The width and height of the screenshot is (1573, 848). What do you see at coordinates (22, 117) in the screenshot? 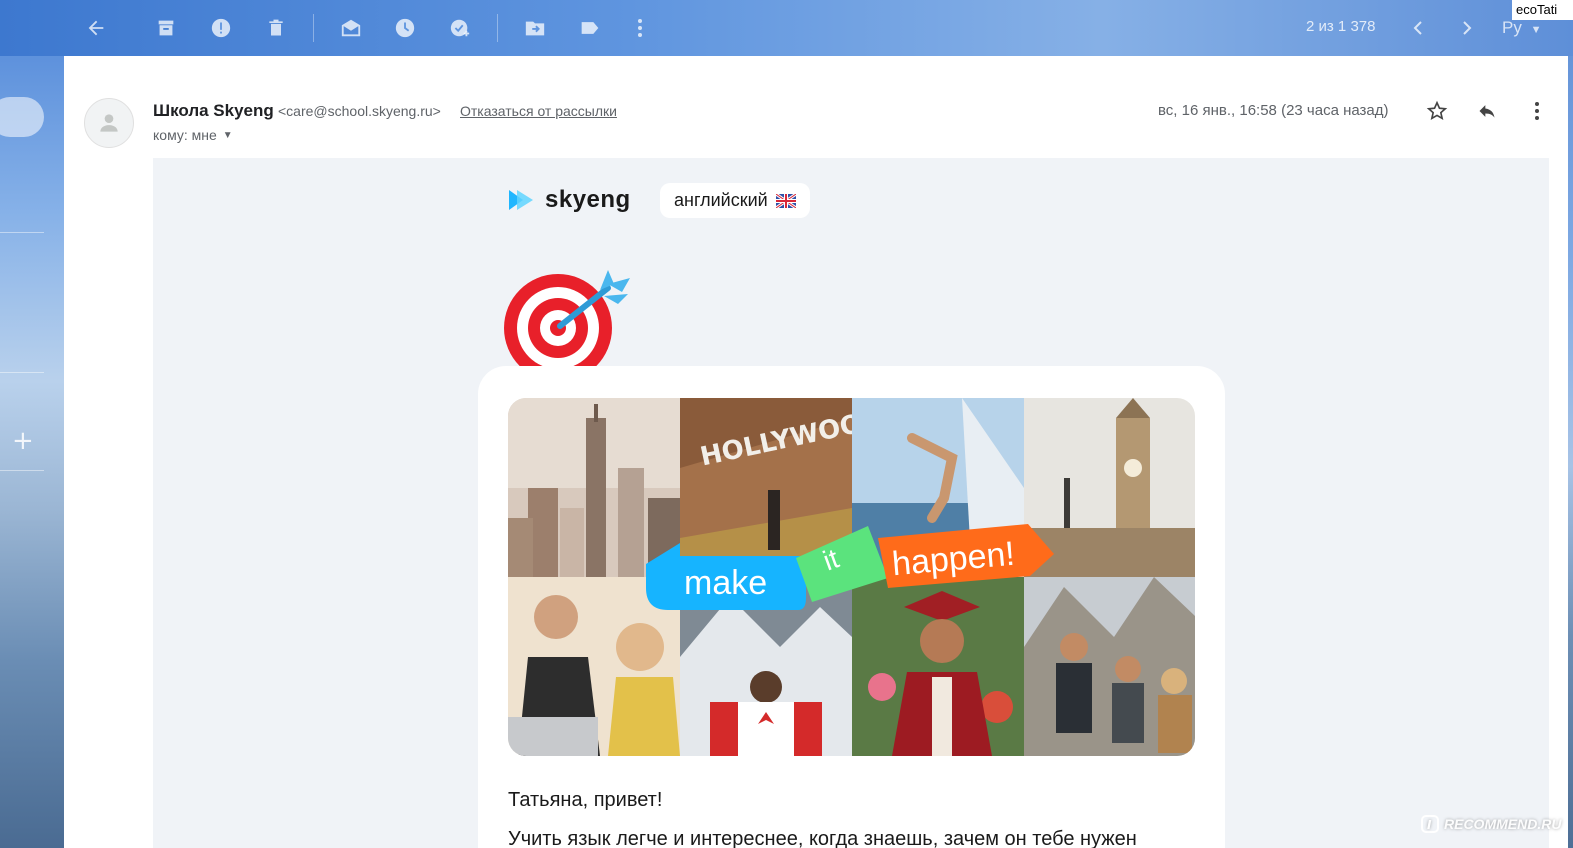
I see `compose-button-edge` at bounding box center [22, 117].